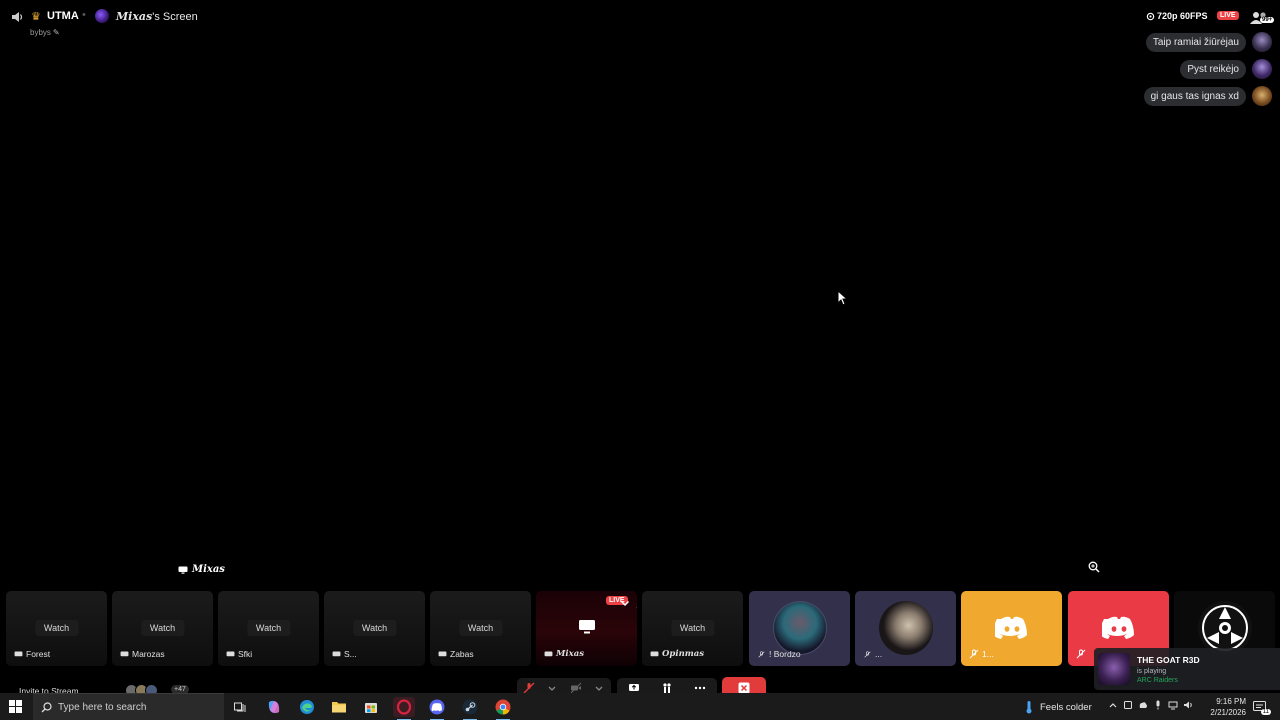 The width and height of the screenshot is (1280, 720). I want to click on chat-message: Pyst reikėjo, so click(1226, 69).